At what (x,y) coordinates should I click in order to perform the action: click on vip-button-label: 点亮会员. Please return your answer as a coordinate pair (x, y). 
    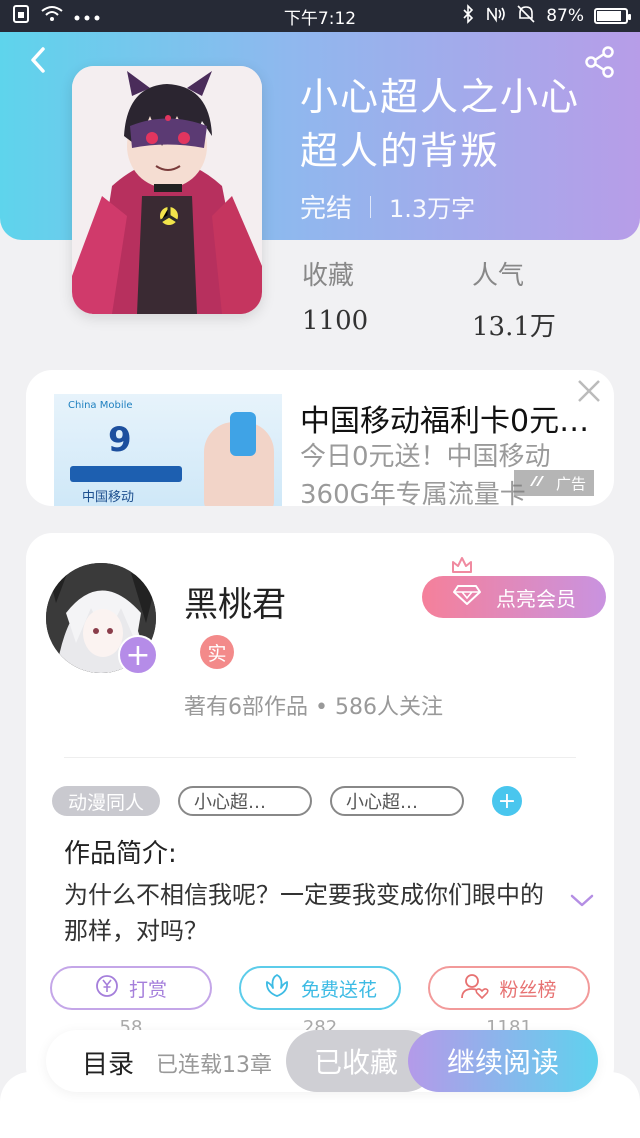
    Looking at the image, I should click on (536, 598).